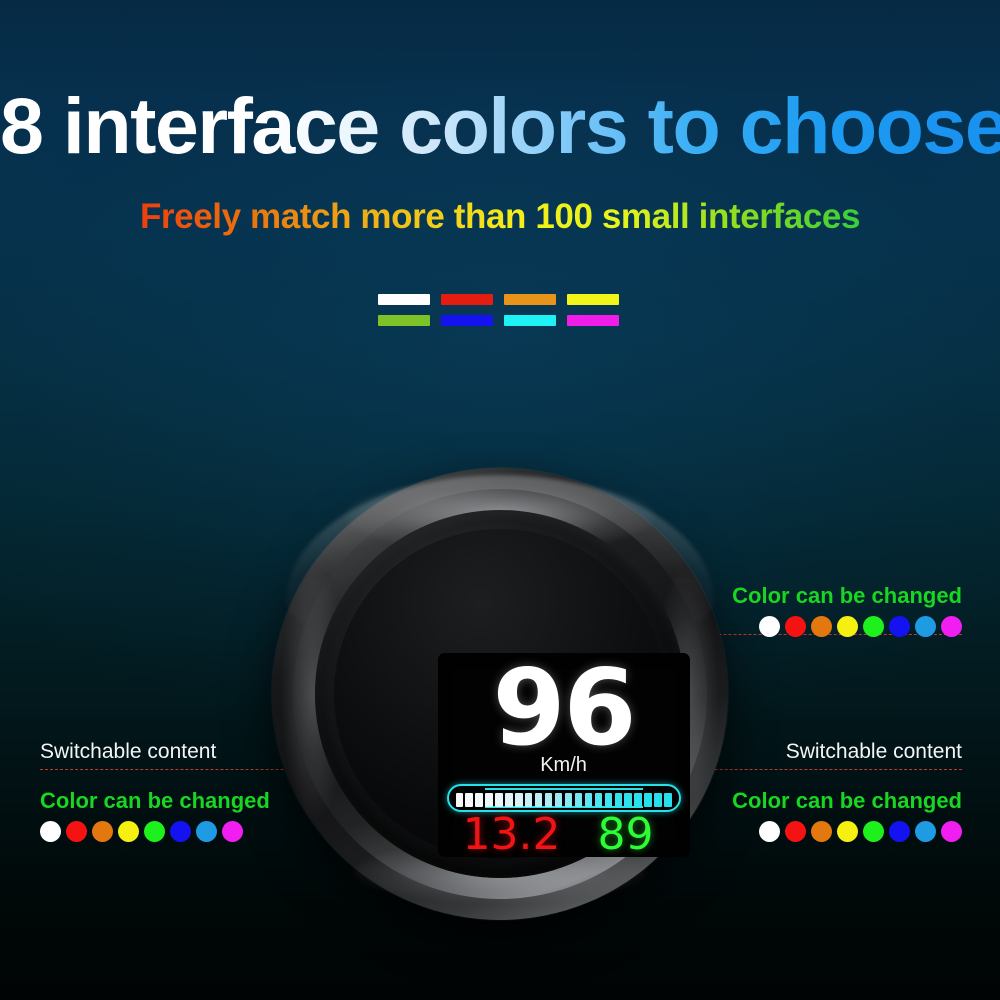 This screenshot has height=1000, width=1000. I want to click on swatch-orange, so click(530, 299).